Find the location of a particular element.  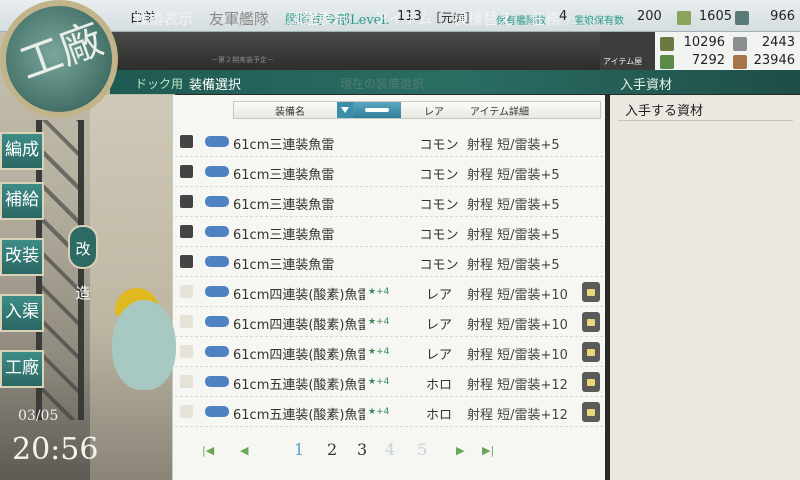

sort-dropdown-icon is located at coordinates (345, 110).